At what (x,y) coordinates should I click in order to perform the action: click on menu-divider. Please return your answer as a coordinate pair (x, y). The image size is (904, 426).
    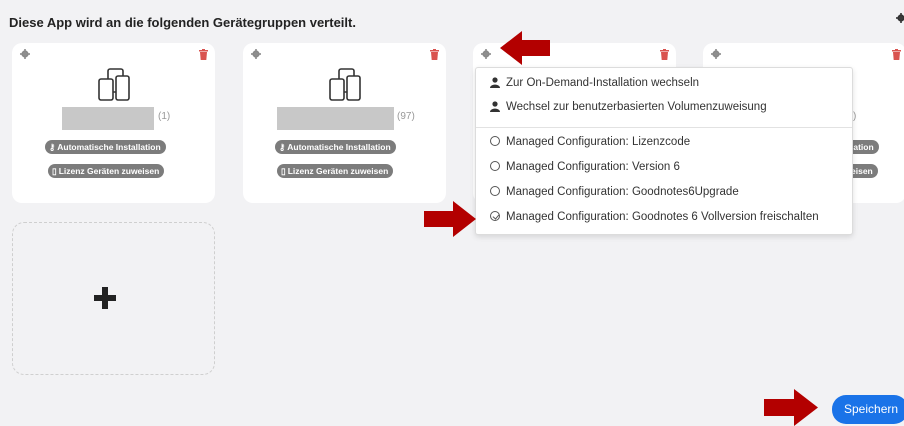
    Looking at the image, I should click on (664, 127).